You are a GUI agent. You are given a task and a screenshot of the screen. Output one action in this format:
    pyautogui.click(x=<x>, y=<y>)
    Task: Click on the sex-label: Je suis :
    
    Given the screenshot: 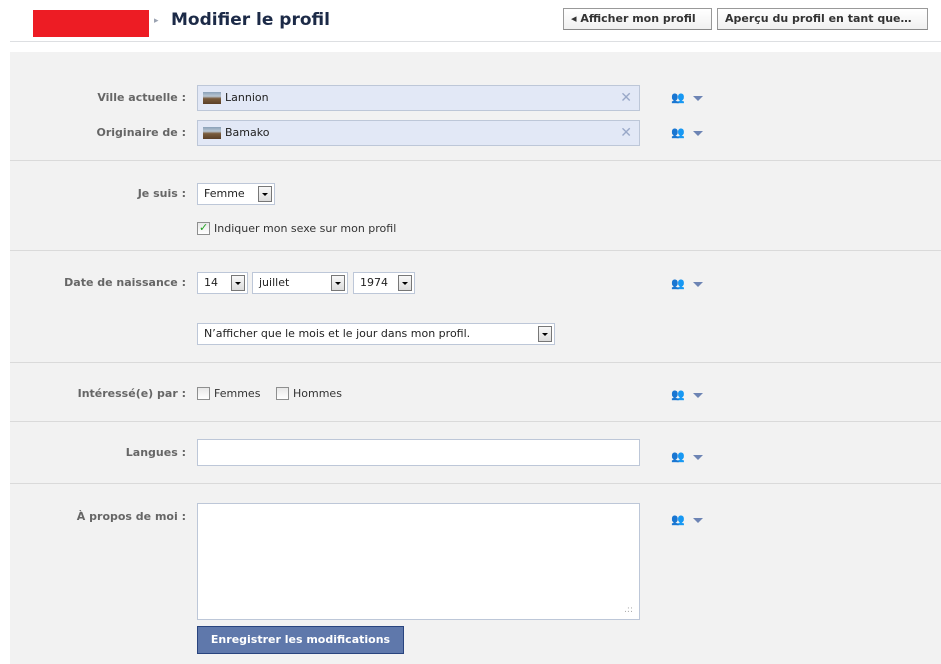 What is the action you would take?
    pyautogui.click(x=161, y=193)
    